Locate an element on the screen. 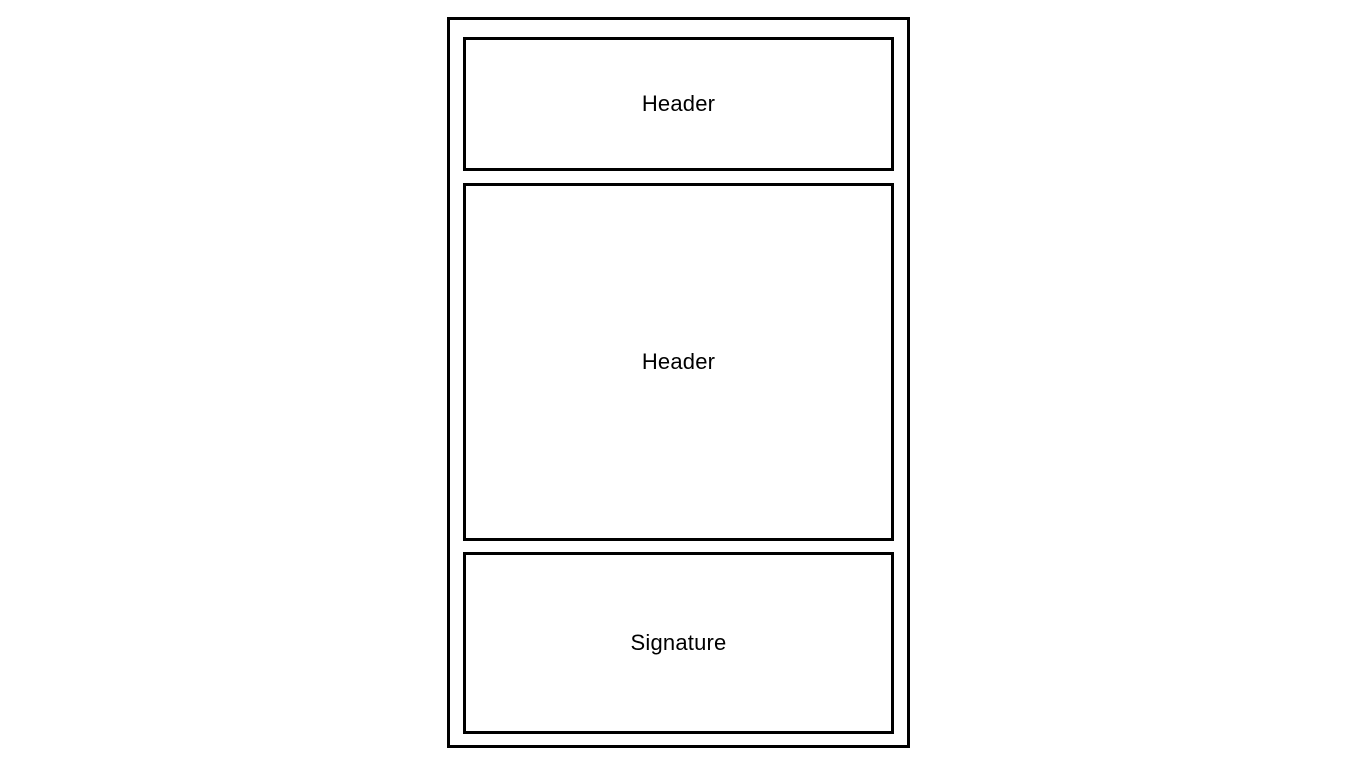 The image size is (1360, 764). header-section-main: Header is located at coordinates (678, 362).